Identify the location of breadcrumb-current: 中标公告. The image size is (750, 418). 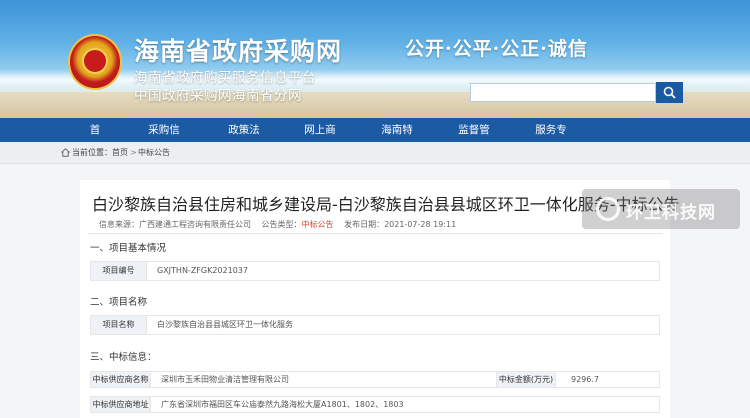
(154, 153).